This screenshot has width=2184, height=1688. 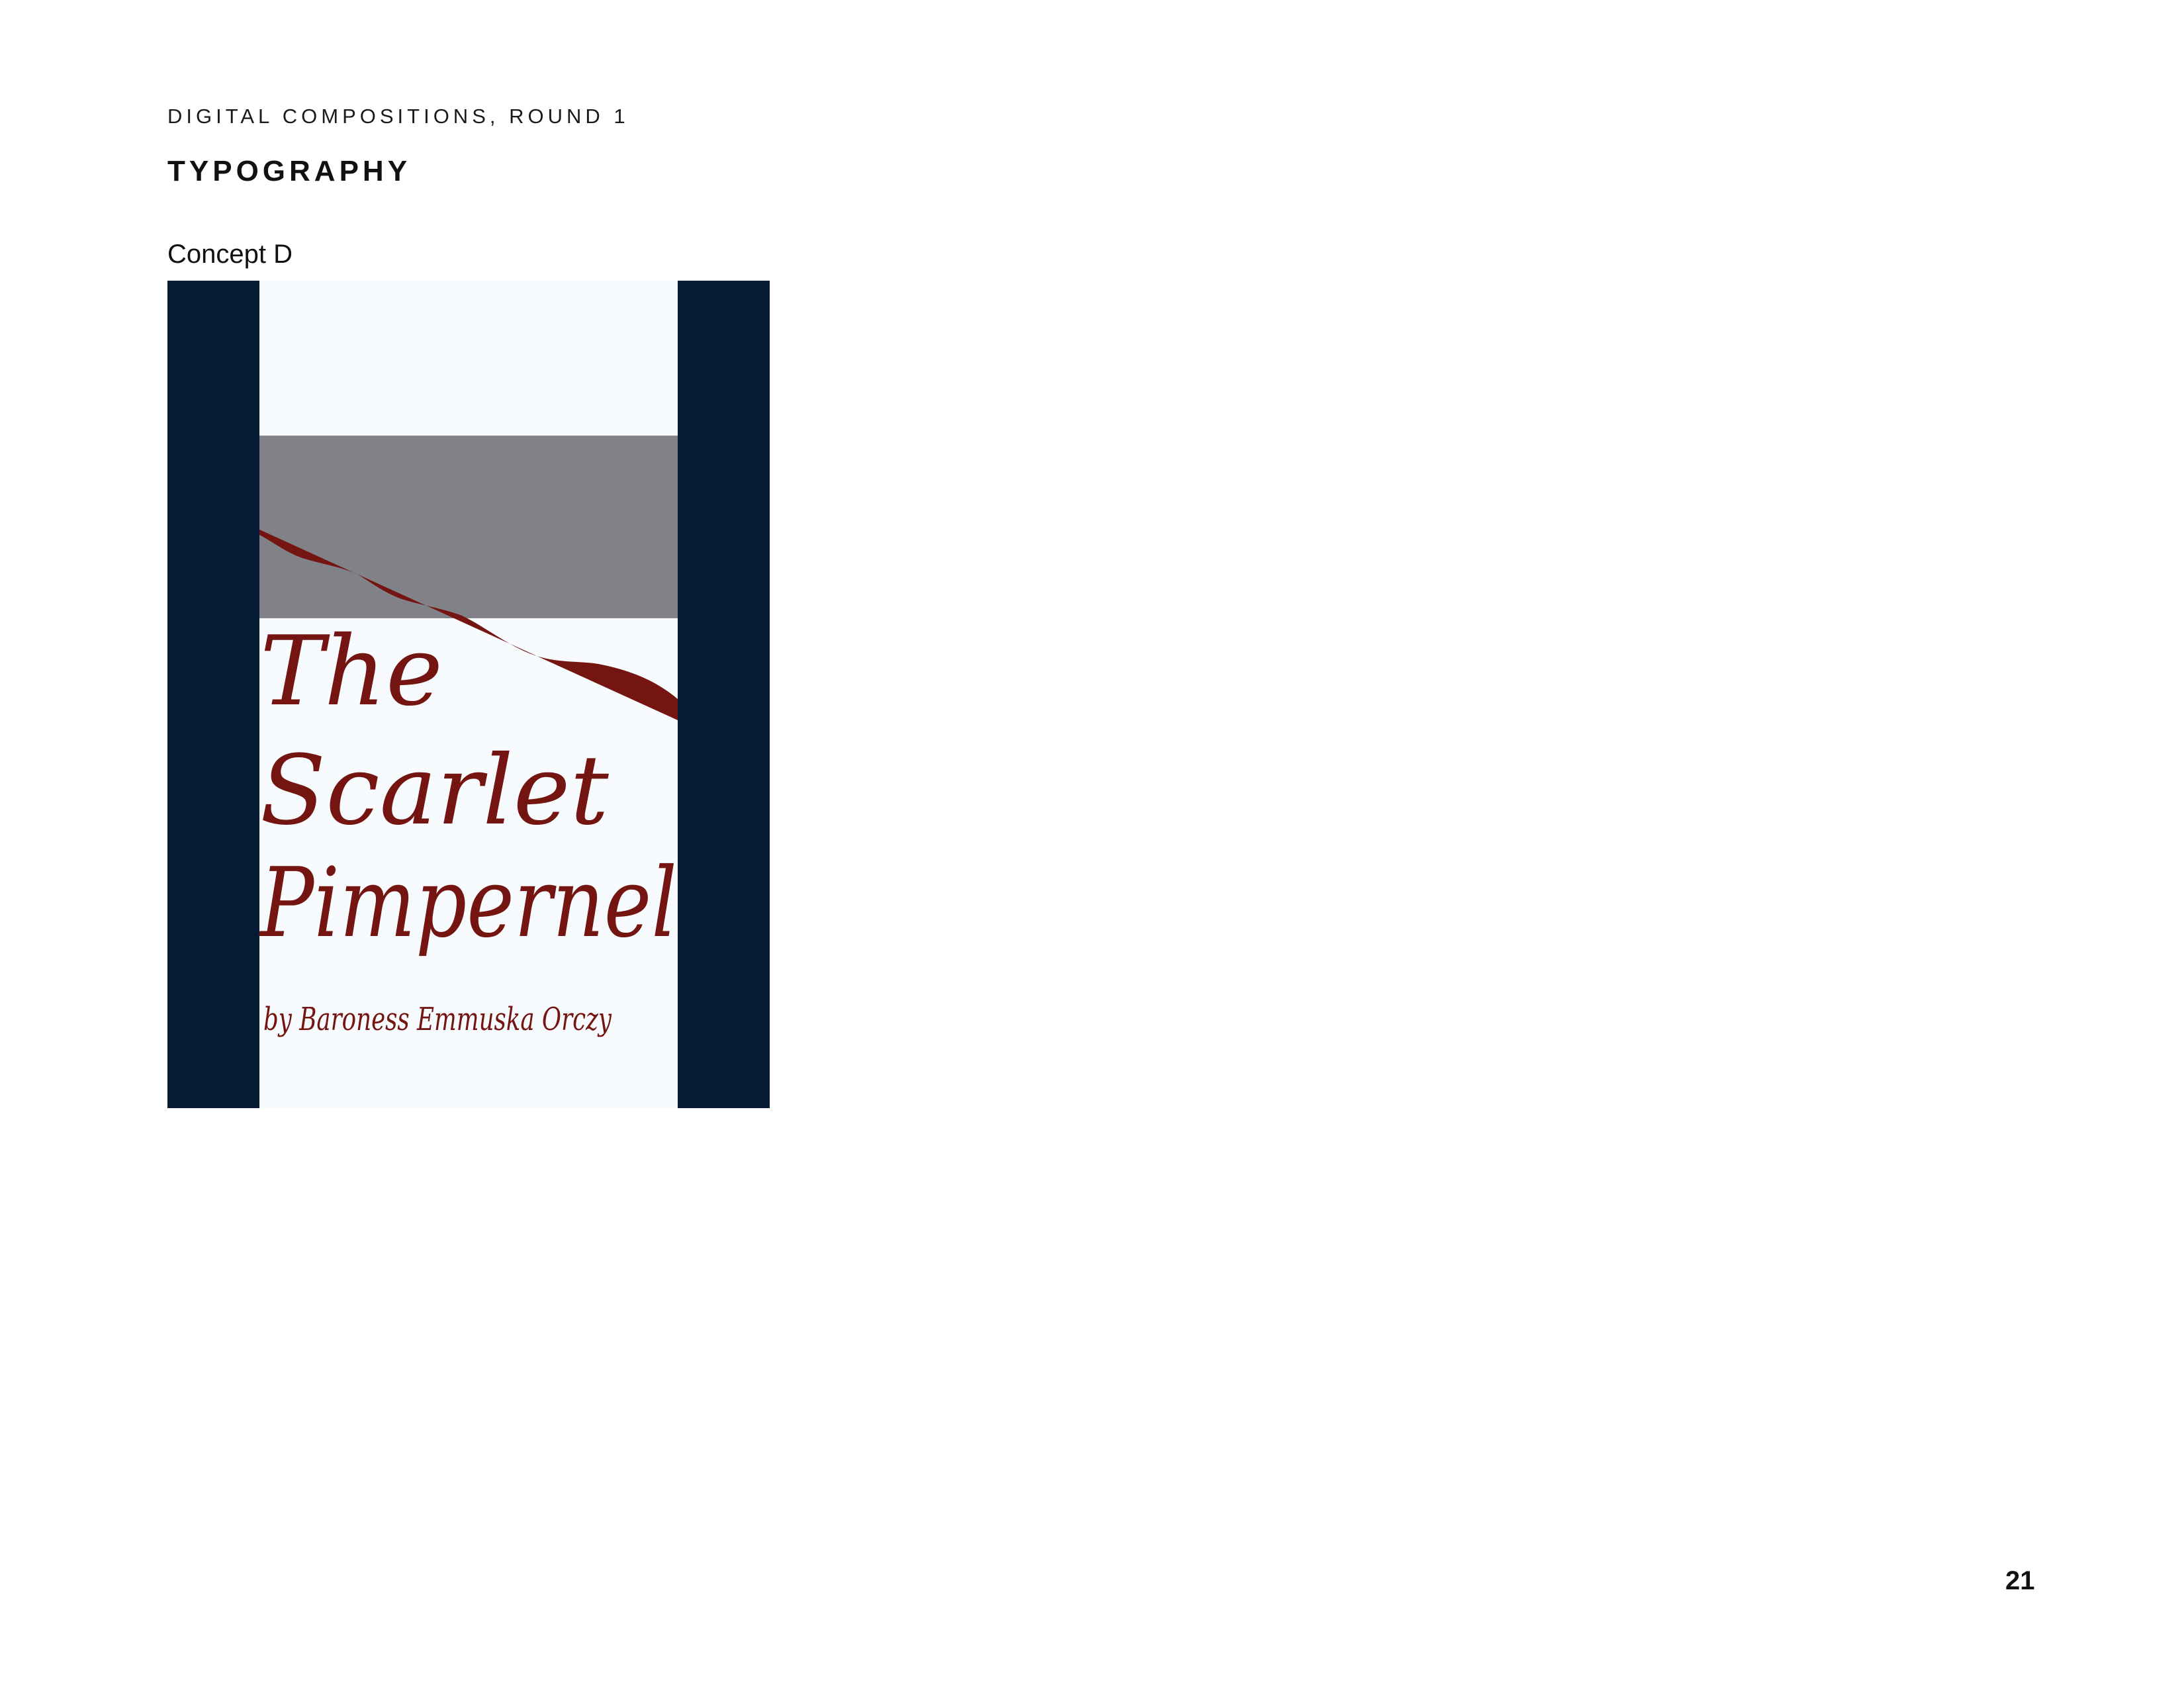 I want to click on cover-gray-block, so click(x=469, y=527).